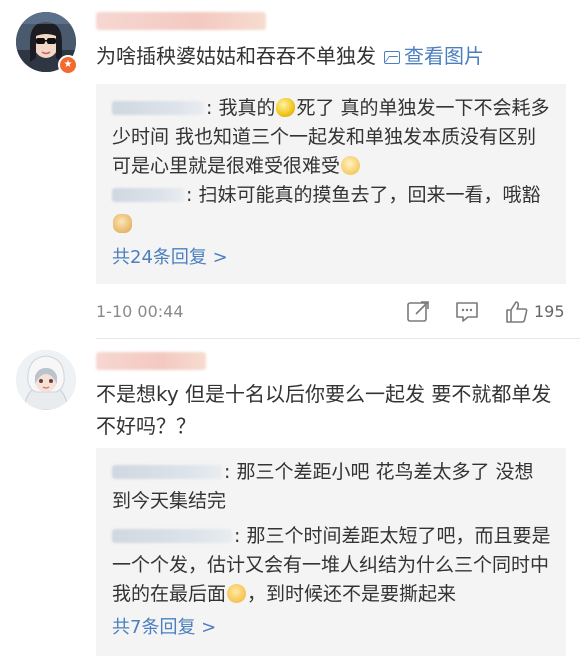  Describe the element at coordinates (68, 65) in the screenshot. I see `verified-badge-icon: ★` at that location.